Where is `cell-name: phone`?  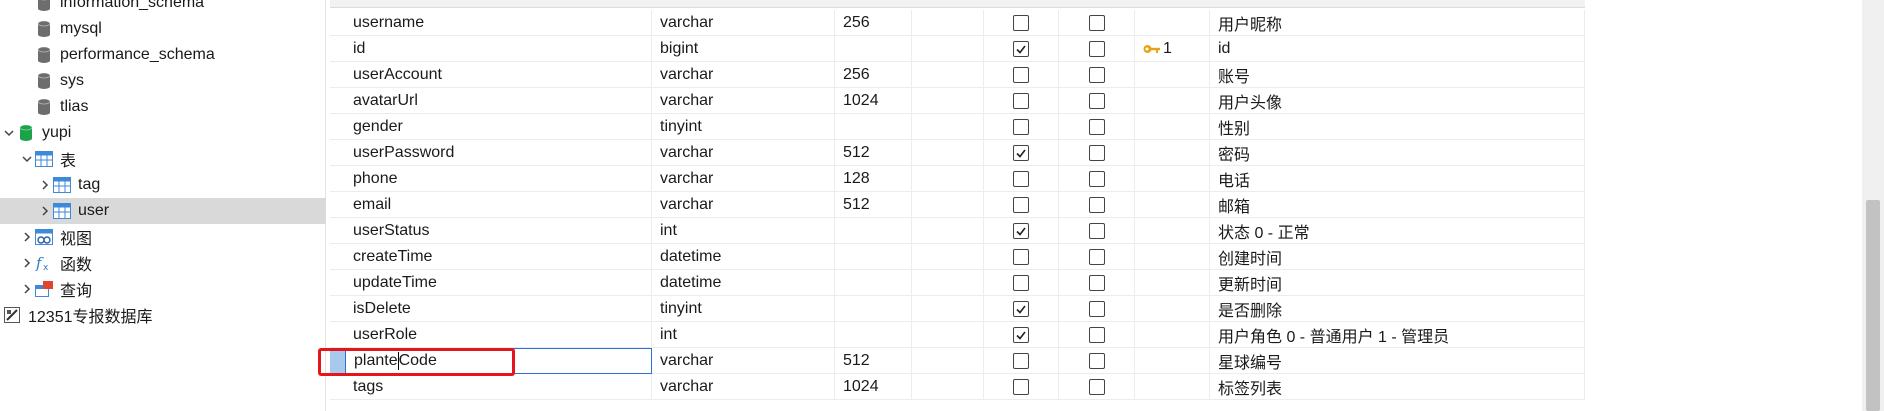 cell-name: phone is located at coordinates (498, 179).